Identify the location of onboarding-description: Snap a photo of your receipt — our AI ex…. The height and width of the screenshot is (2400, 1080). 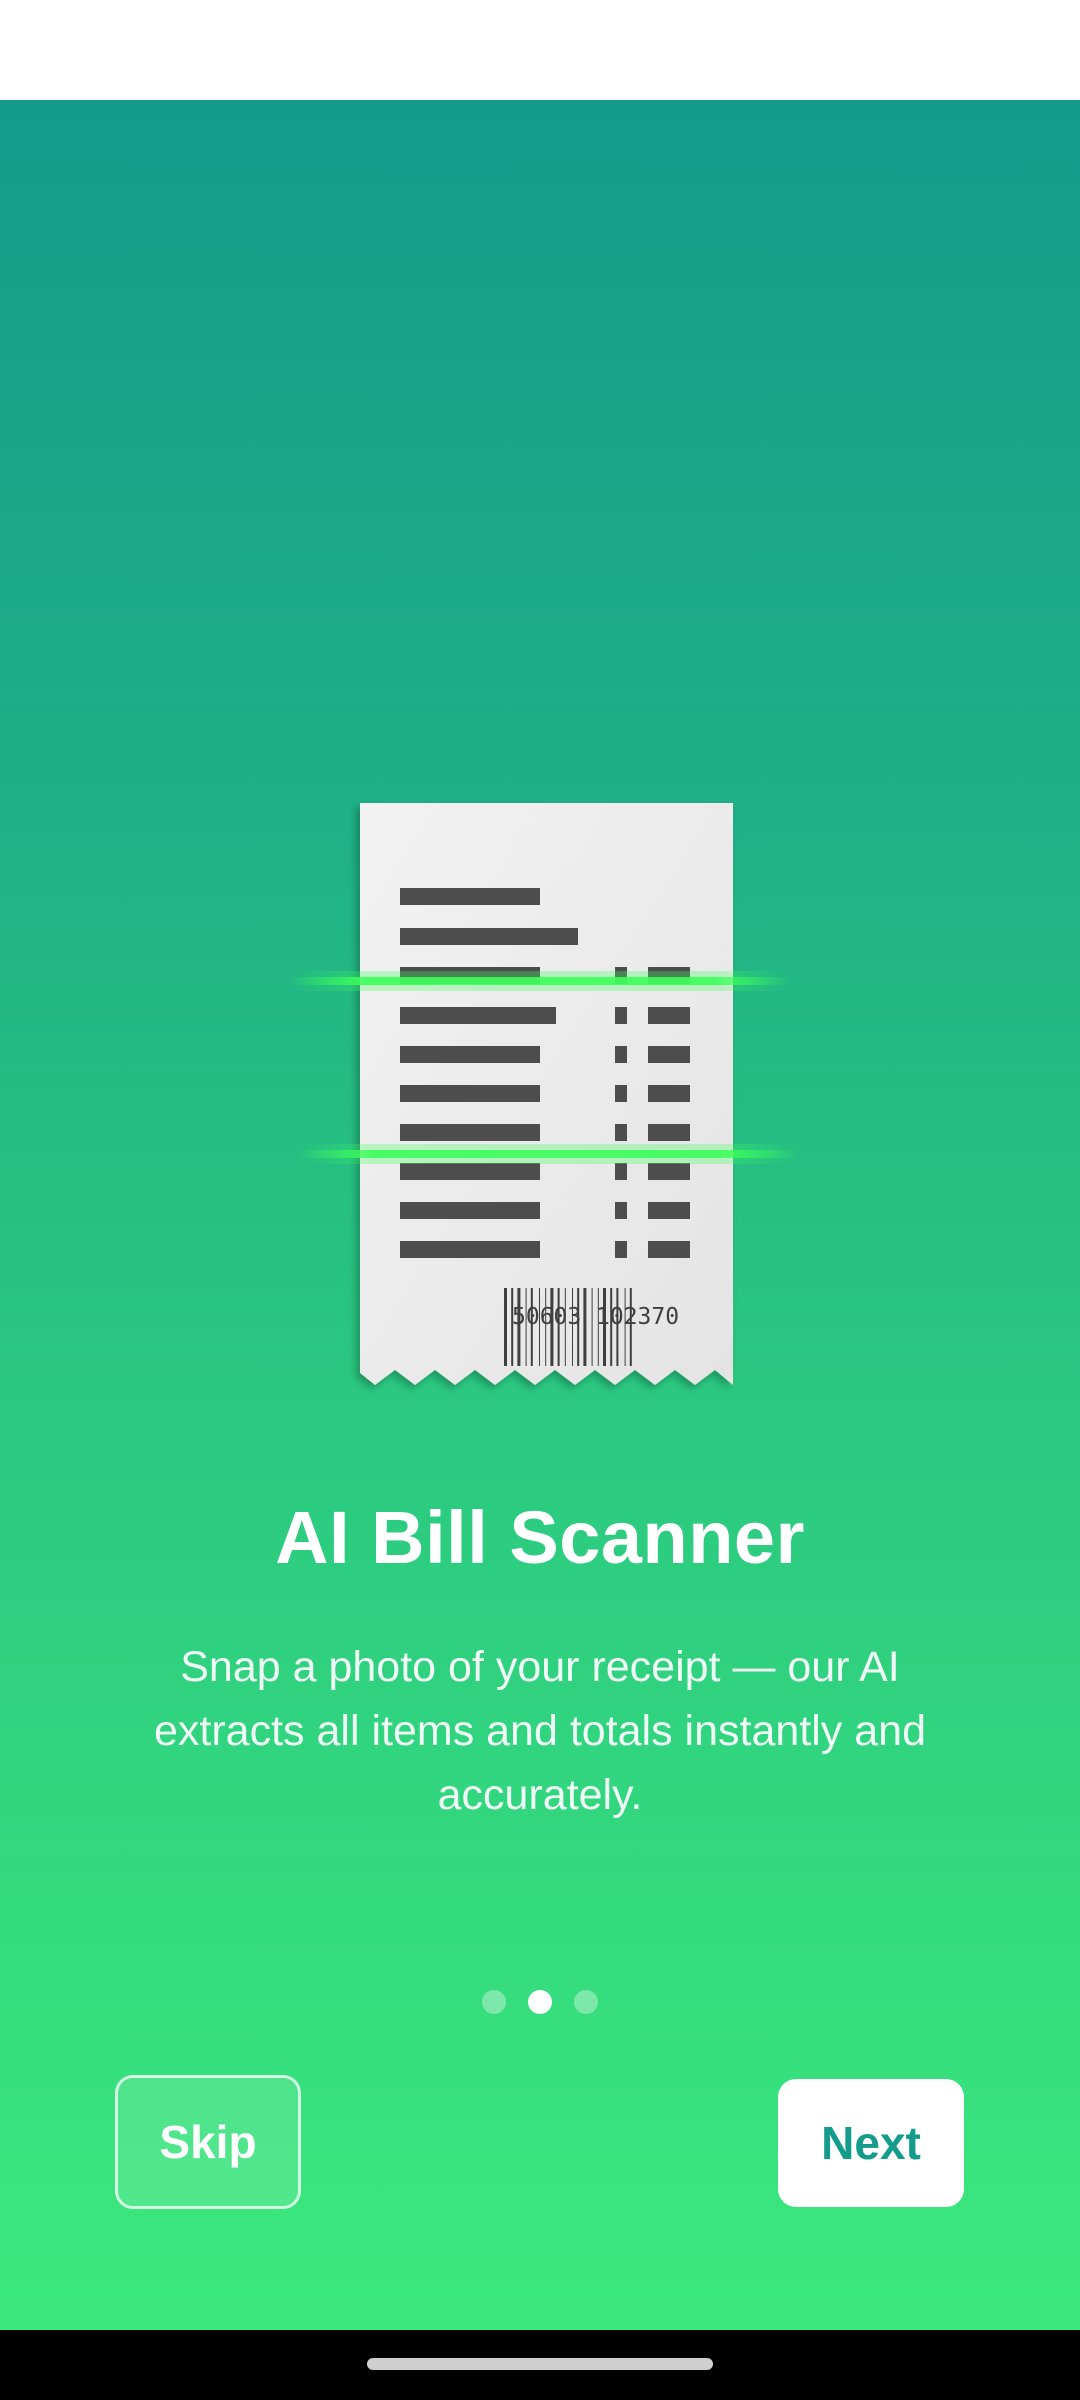
(540, 1731).